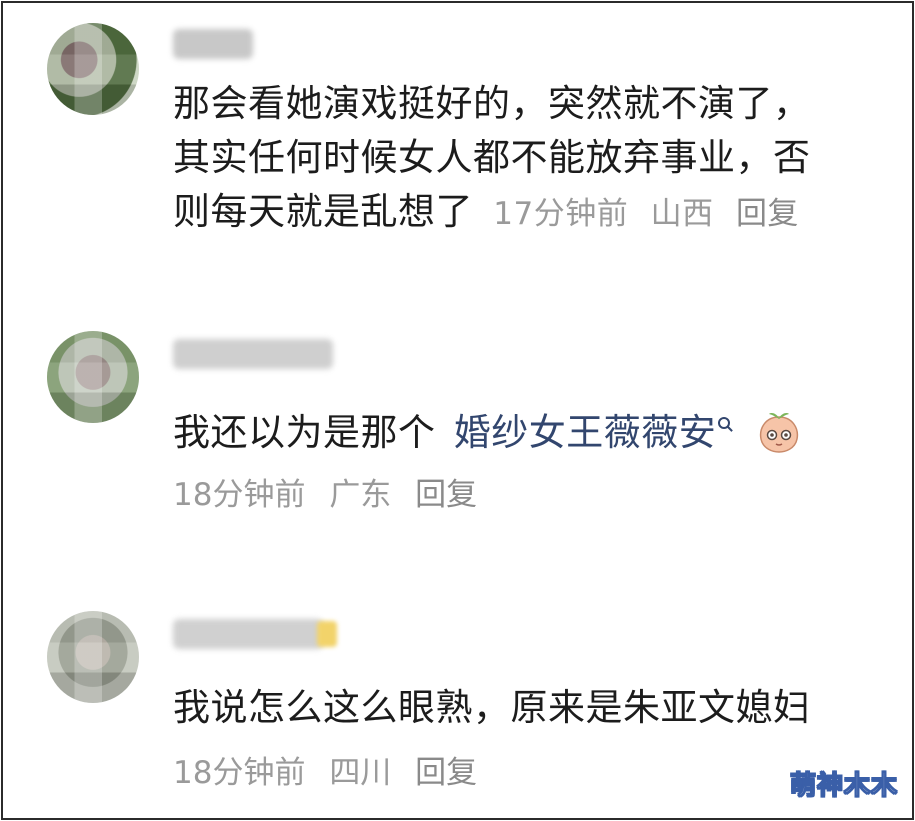 This screenshot has width=915, height=821. I want to click on comment-line-text: 我还以为是那个, so click(304, 432).